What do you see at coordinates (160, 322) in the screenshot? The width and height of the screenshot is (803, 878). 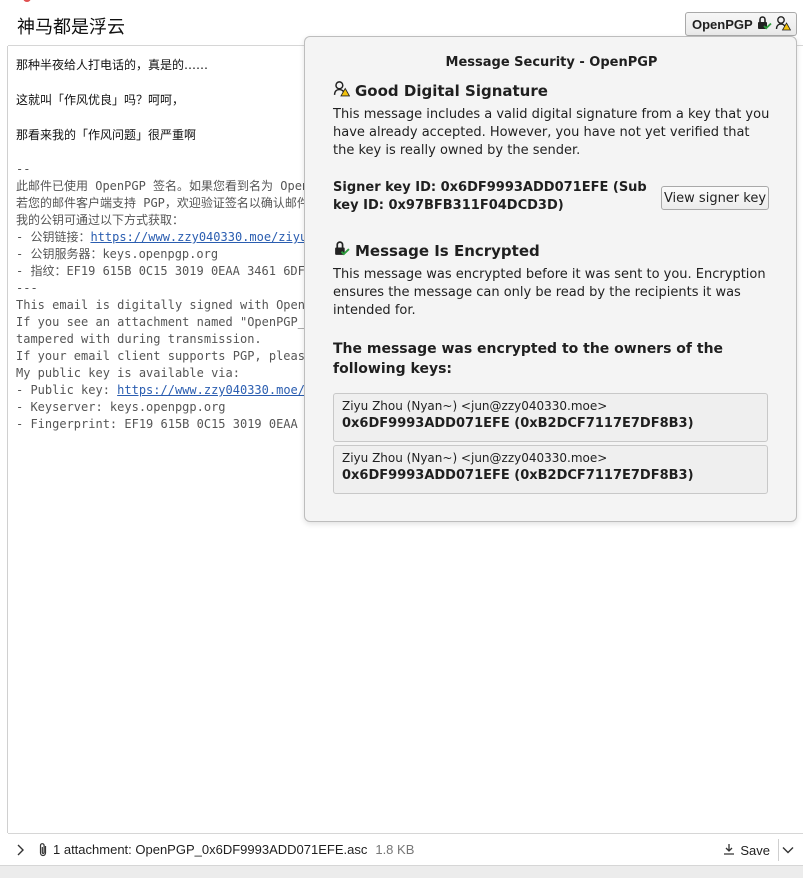 I see `sig-en-line-2: If you see an attachment named "OpenPGP_` at bounding box center [160, 322].